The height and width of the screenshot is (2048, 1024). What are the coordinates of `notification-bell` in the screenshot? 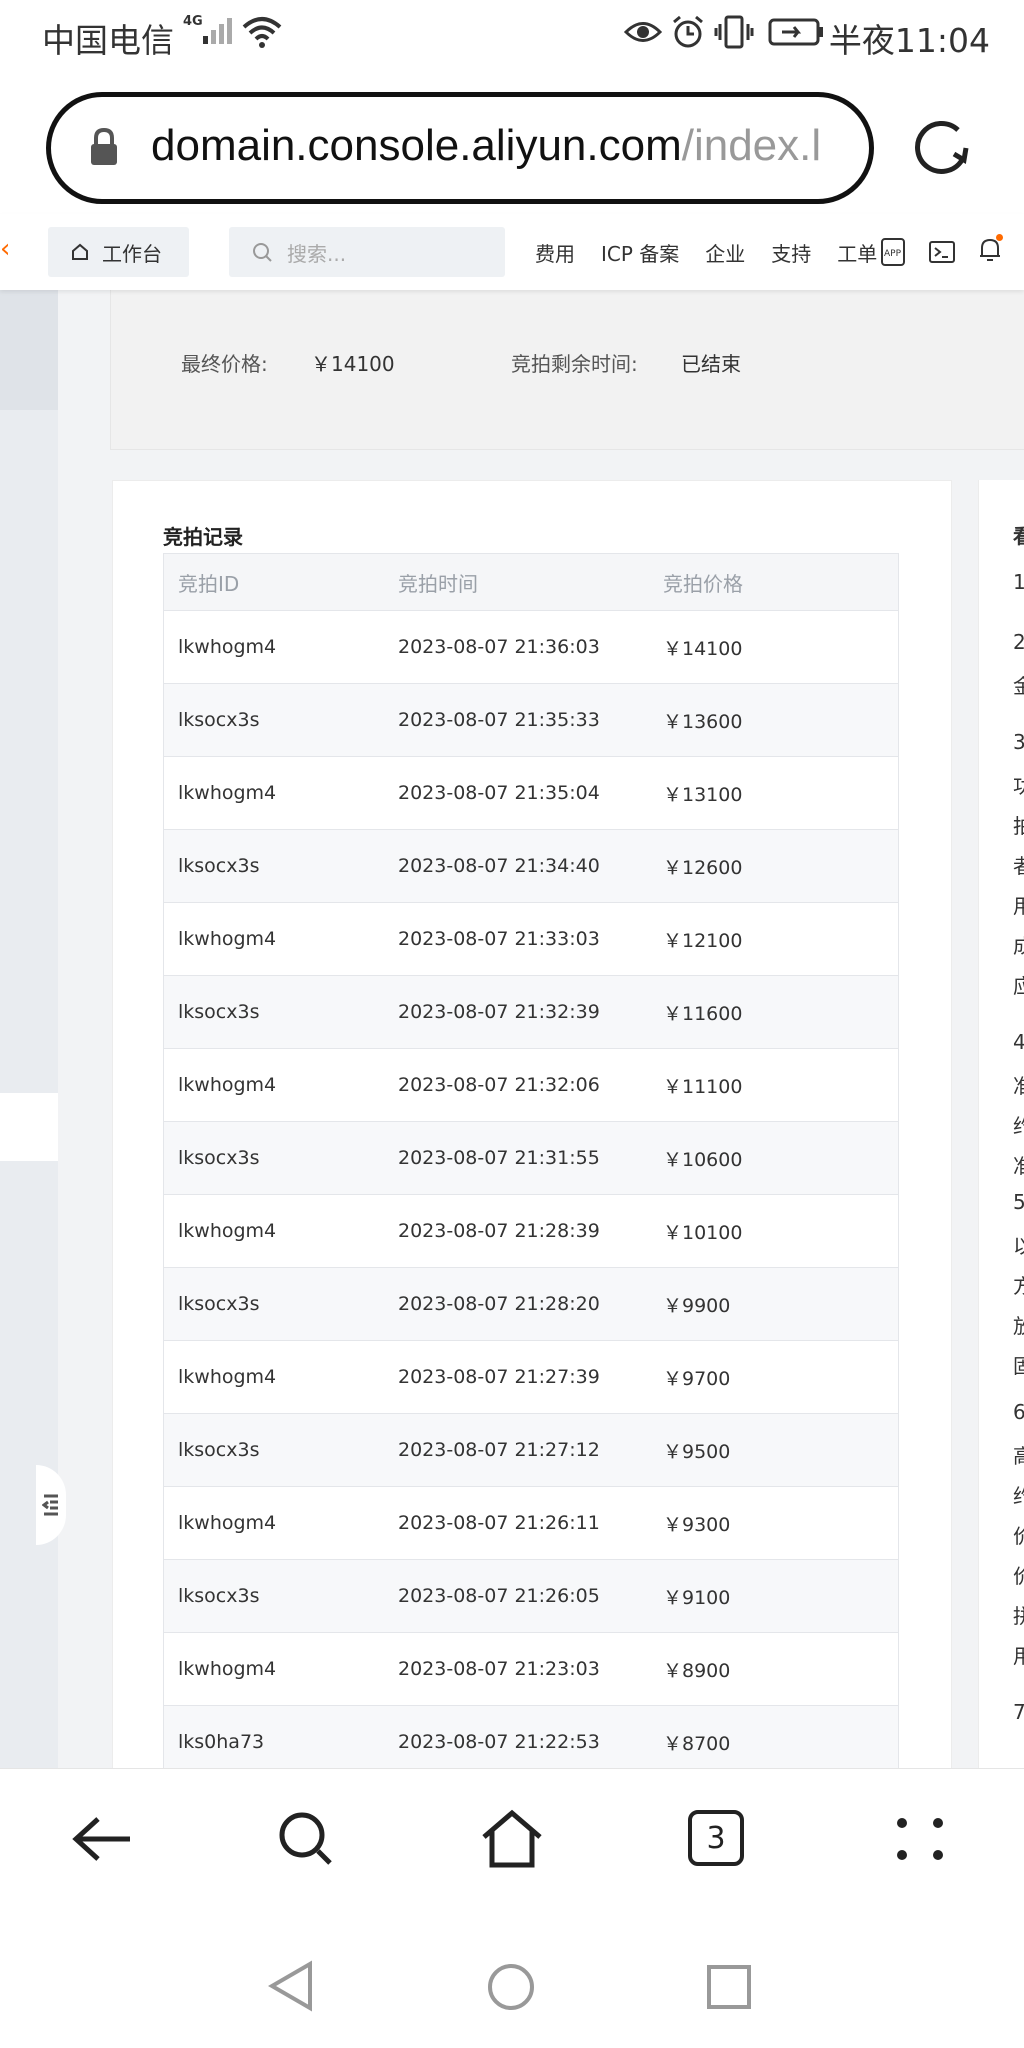 It's located at (990, 251).